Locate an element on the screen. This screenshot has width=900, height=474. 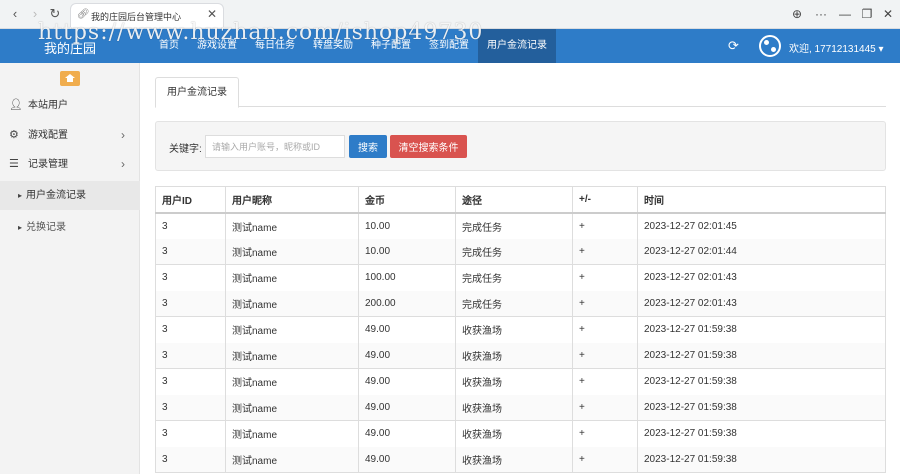
restore-icon: ❐ is located at coordinates (867, 14).